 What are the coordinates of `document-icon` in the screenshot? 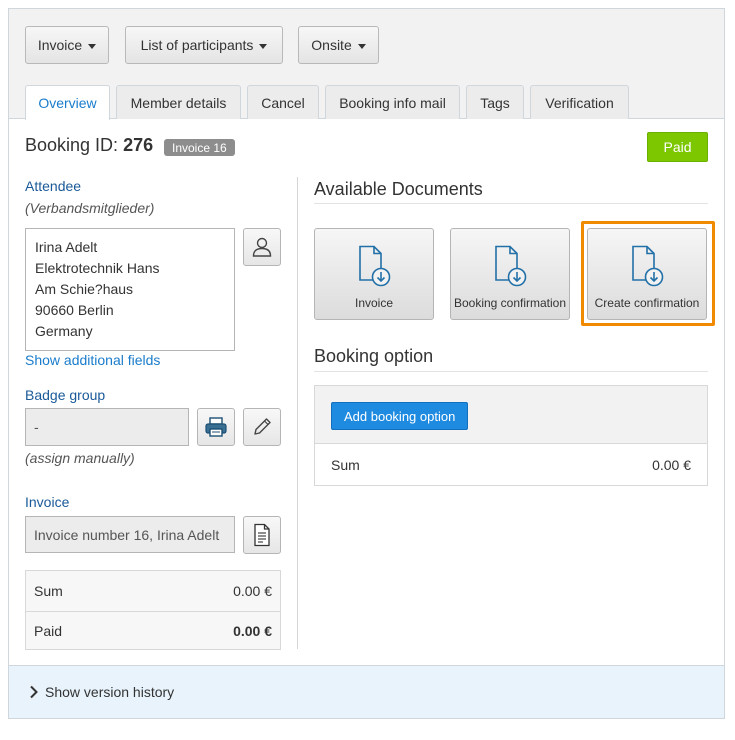 It's located at (262, 535).